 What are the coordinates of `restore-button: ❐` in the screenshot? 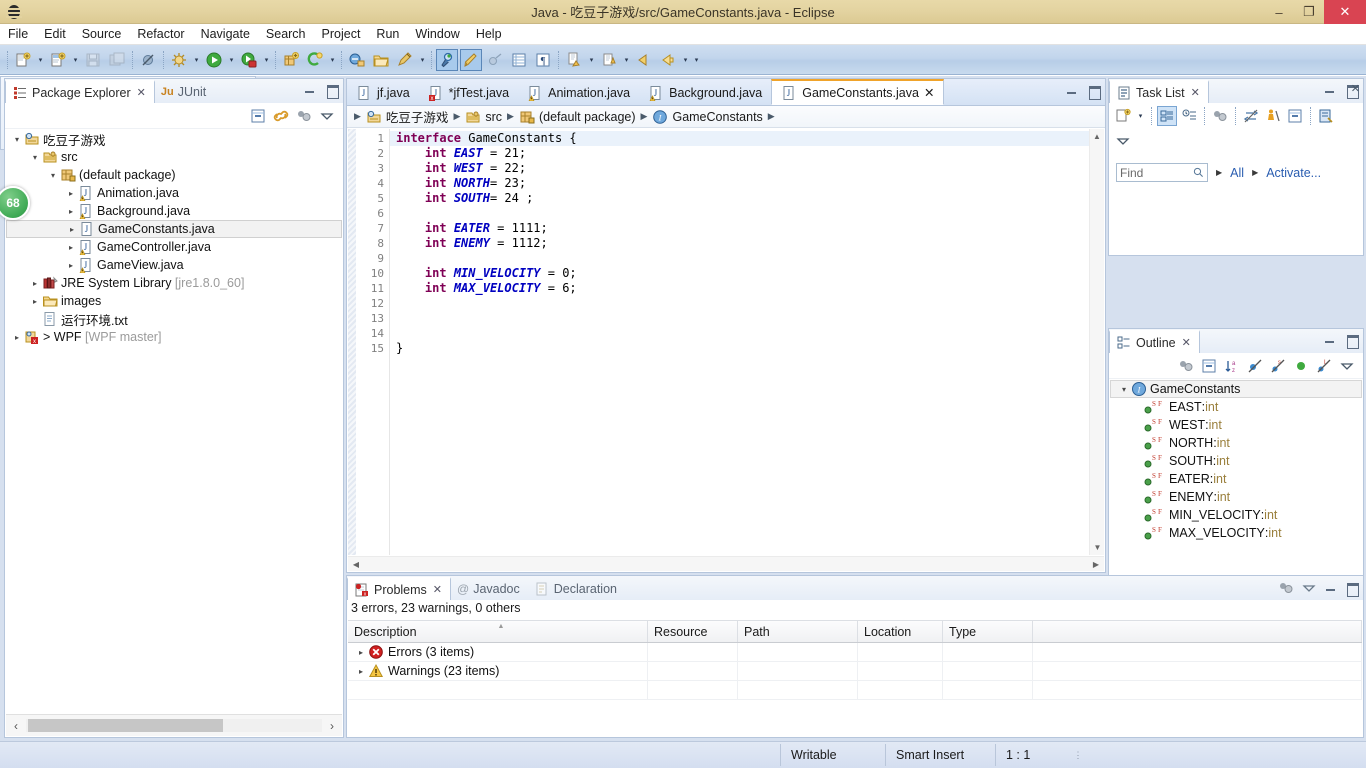 It's located at (1309, 12).